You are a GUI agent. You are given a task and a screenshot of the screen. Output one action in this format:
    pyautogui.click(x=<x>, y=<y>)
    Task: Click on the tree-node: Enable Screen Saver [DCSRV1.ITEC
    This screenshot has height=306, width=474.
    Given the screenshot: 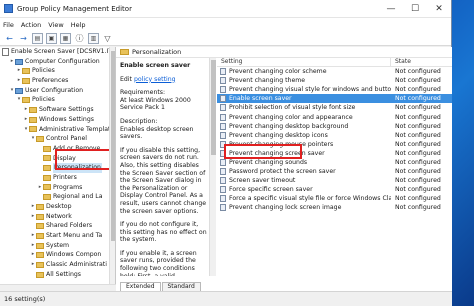 What is the action you would take?
    pyautogui.click(x=57, y=52)
    